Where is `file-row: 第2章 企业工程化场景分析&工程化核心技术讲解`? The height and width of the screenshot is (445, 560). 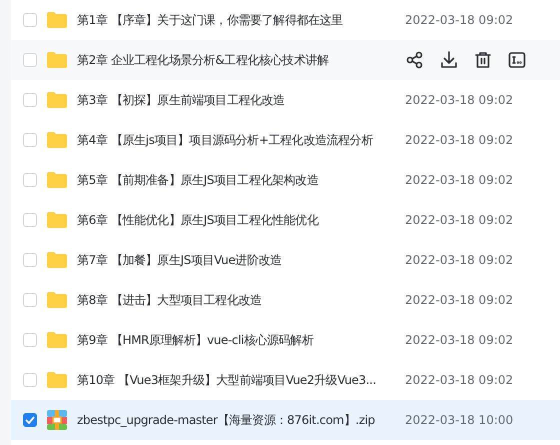 file-row: 第2章 企业工程化场景分析&工程化核心技术讲解 is located at coordinates (285, 60).